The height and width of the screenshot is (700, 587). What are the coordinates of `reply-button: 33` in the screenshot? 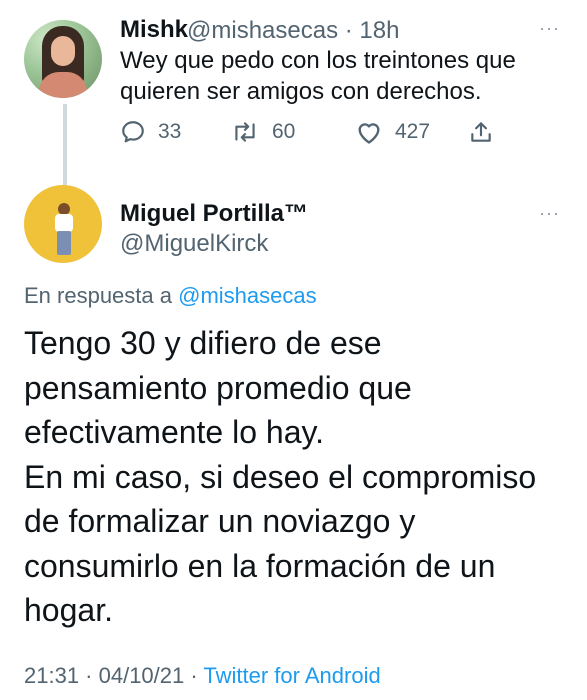 It's located at (150, 132).